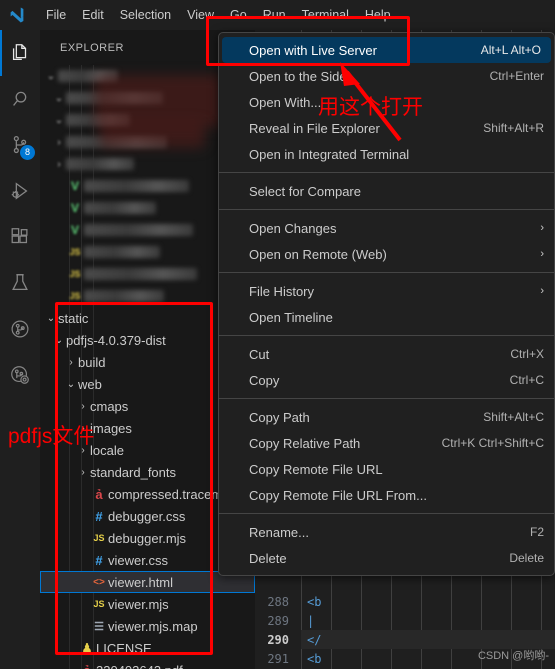  What do you see at coordinates (527, 354) in the screenshot?
I see `menu-item-shortcut: Ctrl+X` at bounding box center [527, 354].